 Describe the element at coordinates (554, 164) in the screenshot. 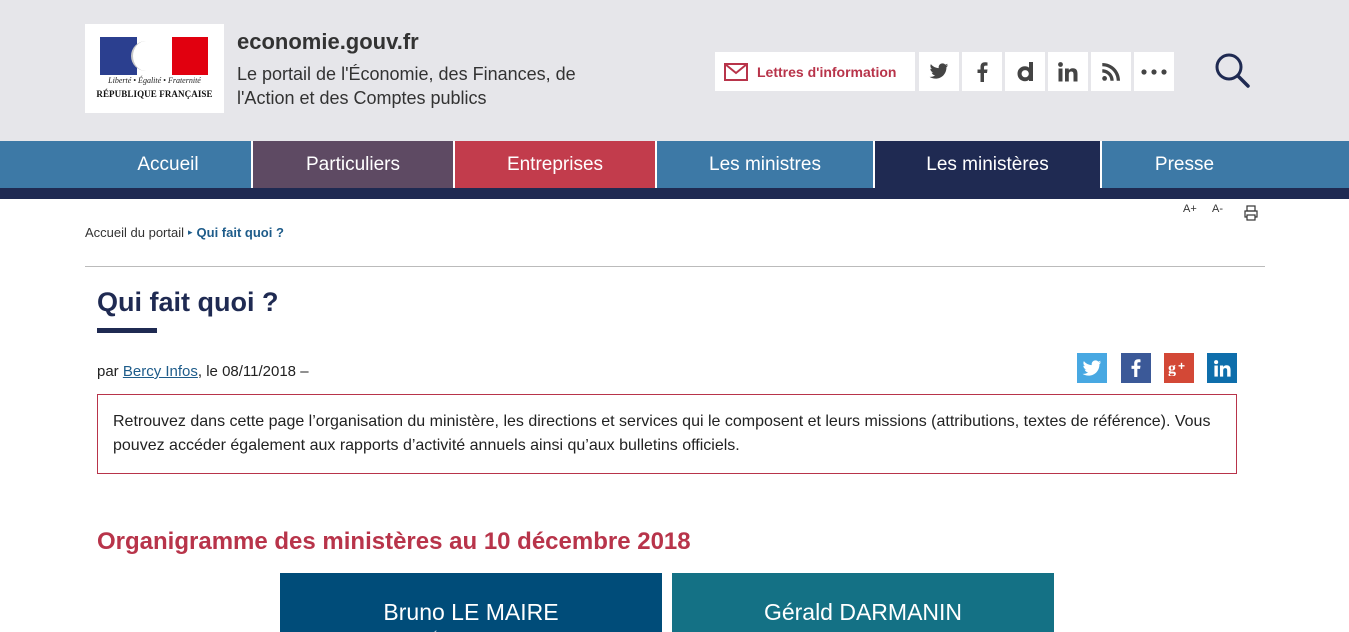

I see `nav-item-entreprises: Entreprises` at that location.